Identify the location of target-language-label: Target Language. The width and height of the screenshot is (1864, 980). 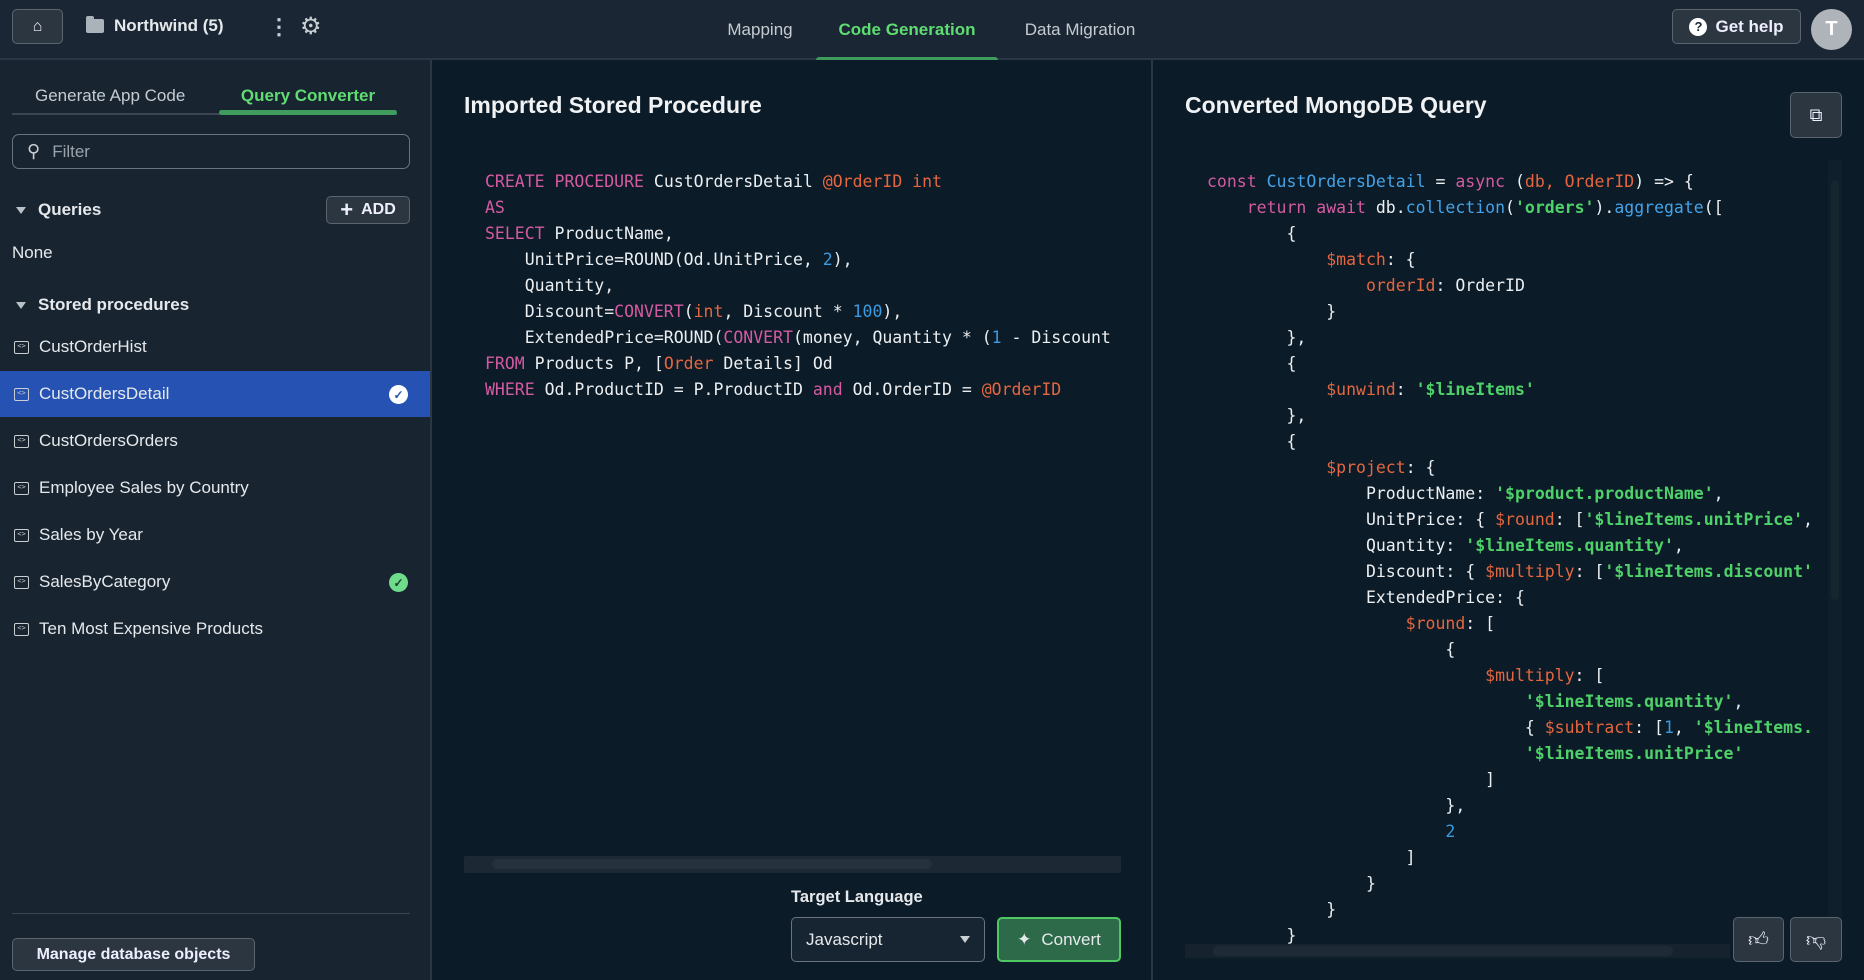
(857, 897).